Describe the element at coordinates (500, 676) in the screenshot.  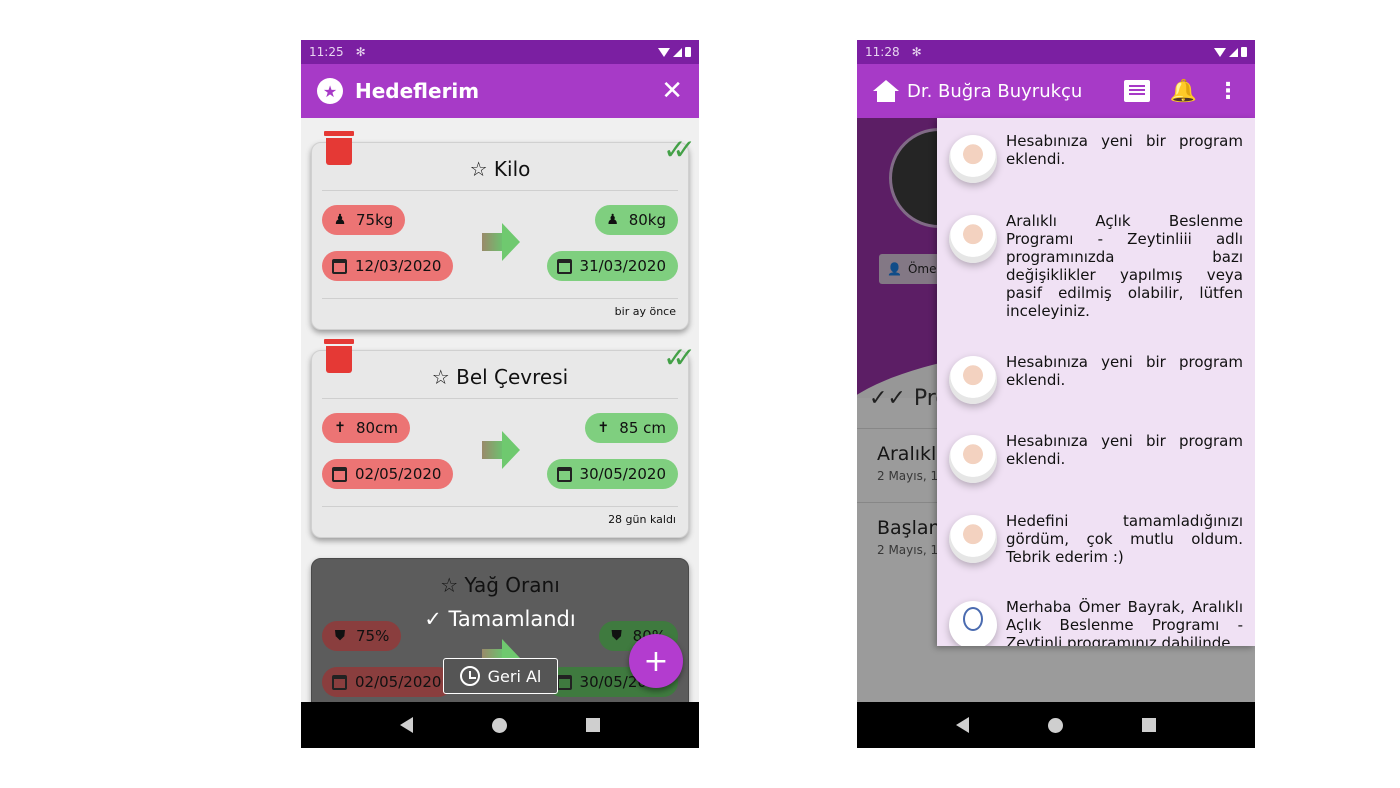
I see `undo-button: Geri Al` at that location.